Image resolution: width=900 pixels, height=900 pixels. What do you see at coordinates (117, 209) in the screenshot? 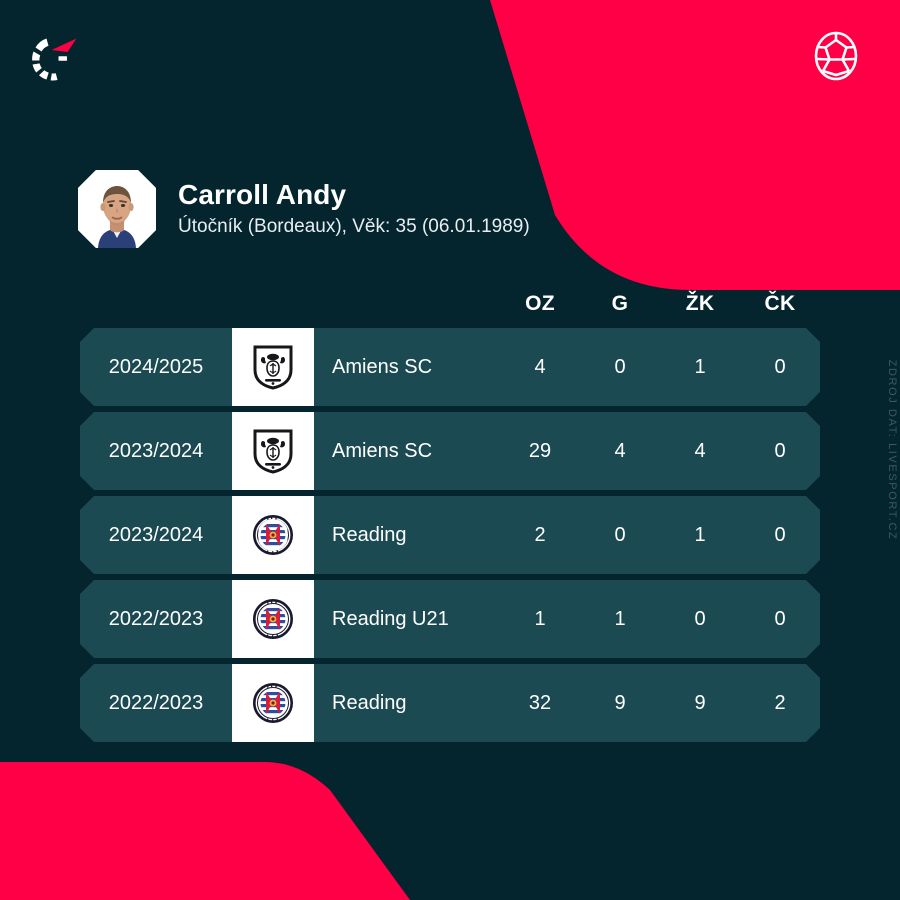
I see `player-photo` at bounding box center [117, 209].